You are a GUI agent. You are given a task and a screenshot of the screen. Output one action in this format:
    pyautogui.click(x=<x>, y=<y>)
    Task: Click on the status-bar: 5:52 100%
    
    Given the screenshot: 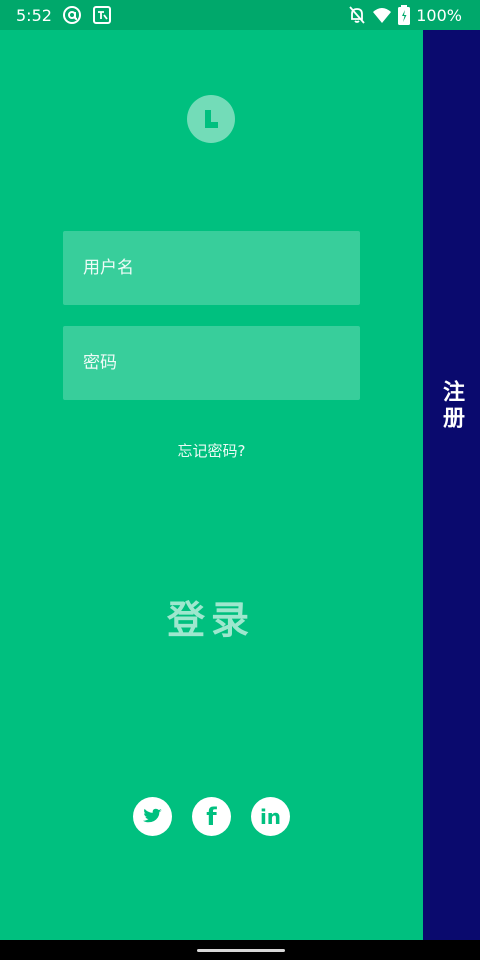 What is the action you would take?
    pyautogui.click(x=240, y=15)
    